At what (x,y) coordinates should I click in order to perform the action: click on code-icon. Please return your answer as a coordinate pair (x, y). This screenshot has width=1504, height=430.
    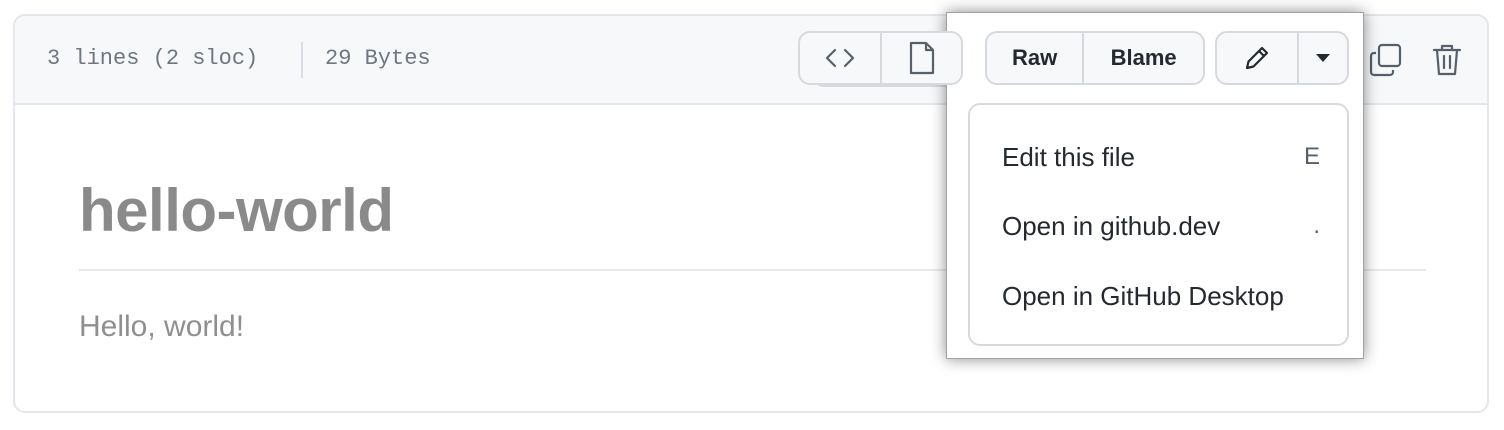
    Looking at the image, I should click on (840, 58).